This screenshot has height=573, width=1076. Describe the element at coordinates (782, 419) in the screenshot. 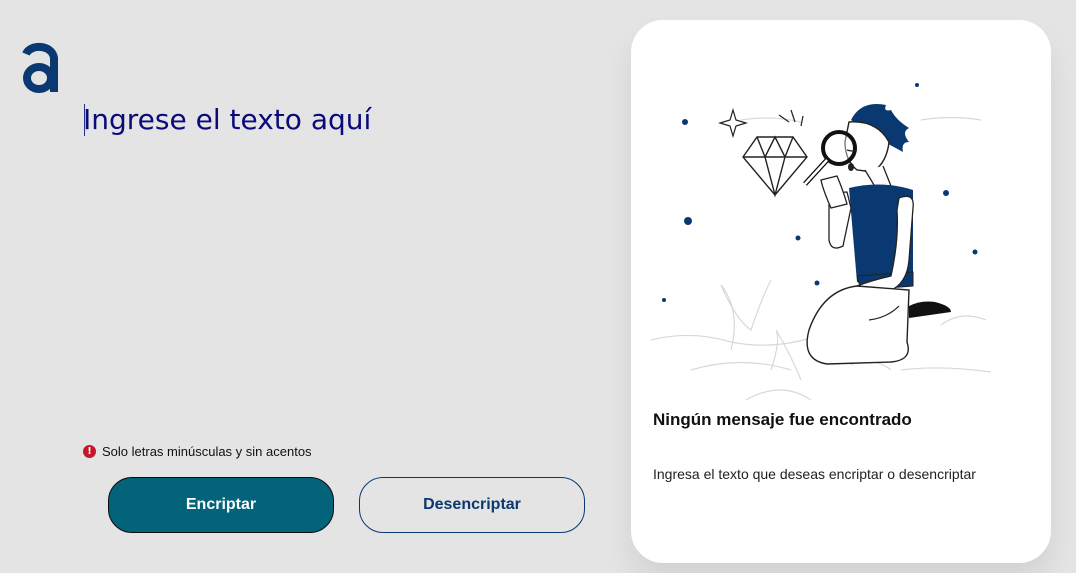

I see `no-message-title: Ningún mensaje fue encontrado` at that location.